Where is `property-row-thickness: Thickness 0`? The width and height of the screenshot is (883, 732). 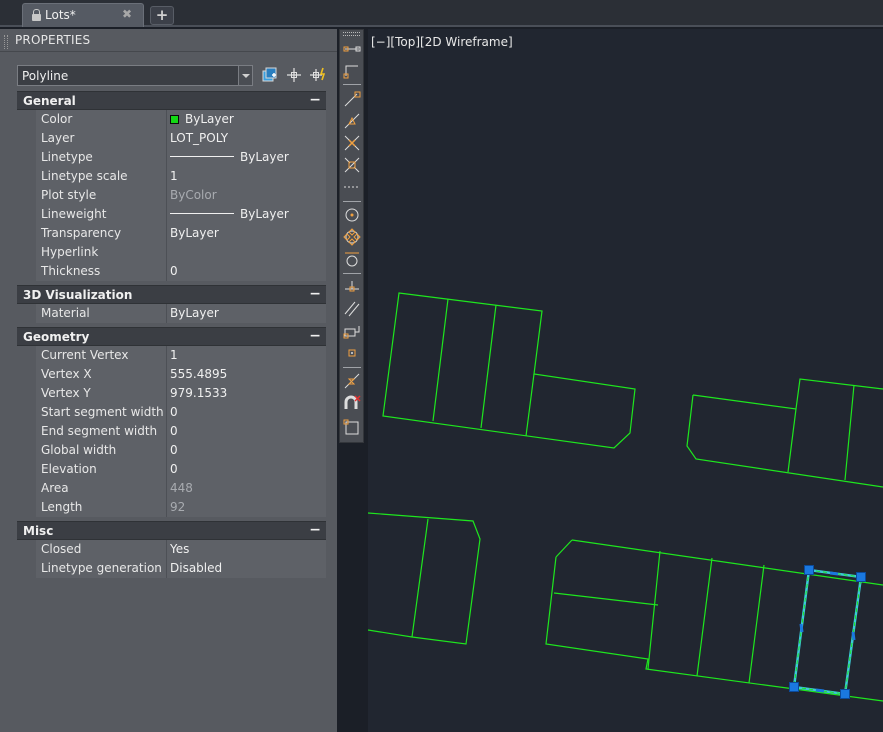
property-row-thickness: Thickness 0 is located at coordinates (171, 271).